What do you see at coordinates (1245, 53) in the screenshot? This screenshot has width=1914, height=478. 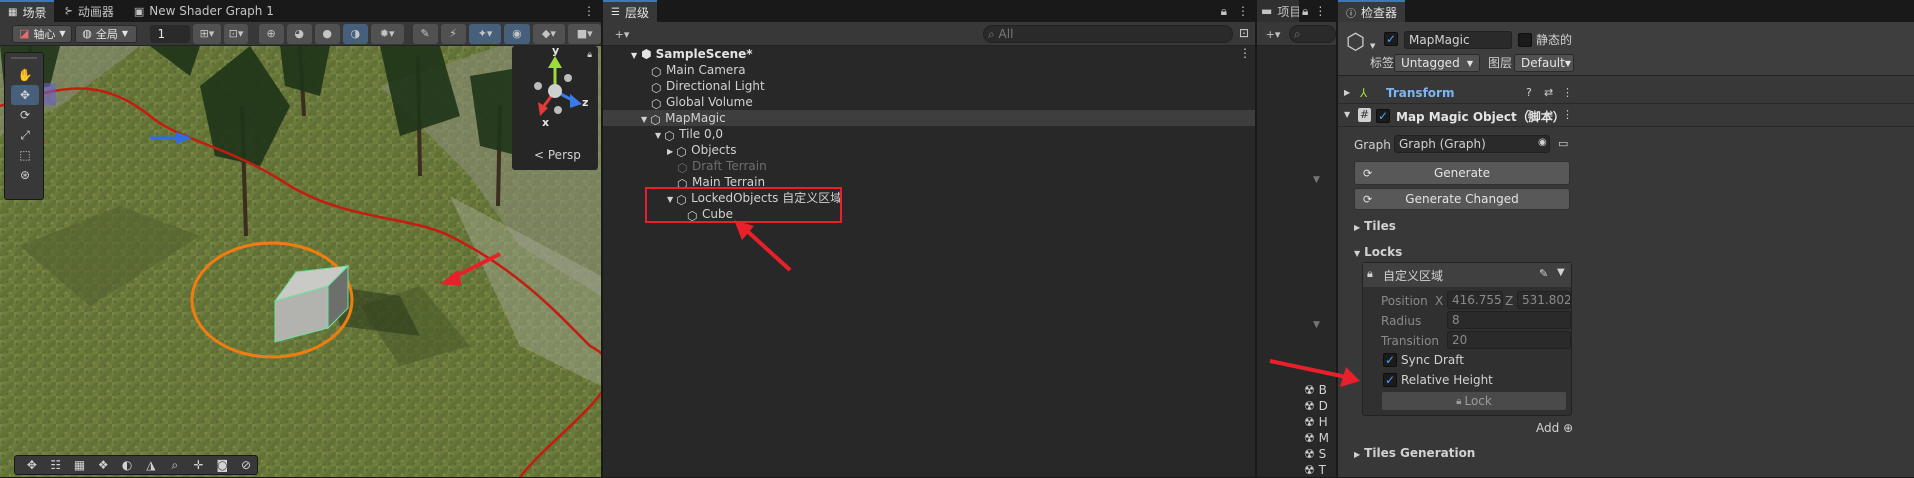 I see `scene-more-icon: ⋮` at bounding box center [1245, 53].